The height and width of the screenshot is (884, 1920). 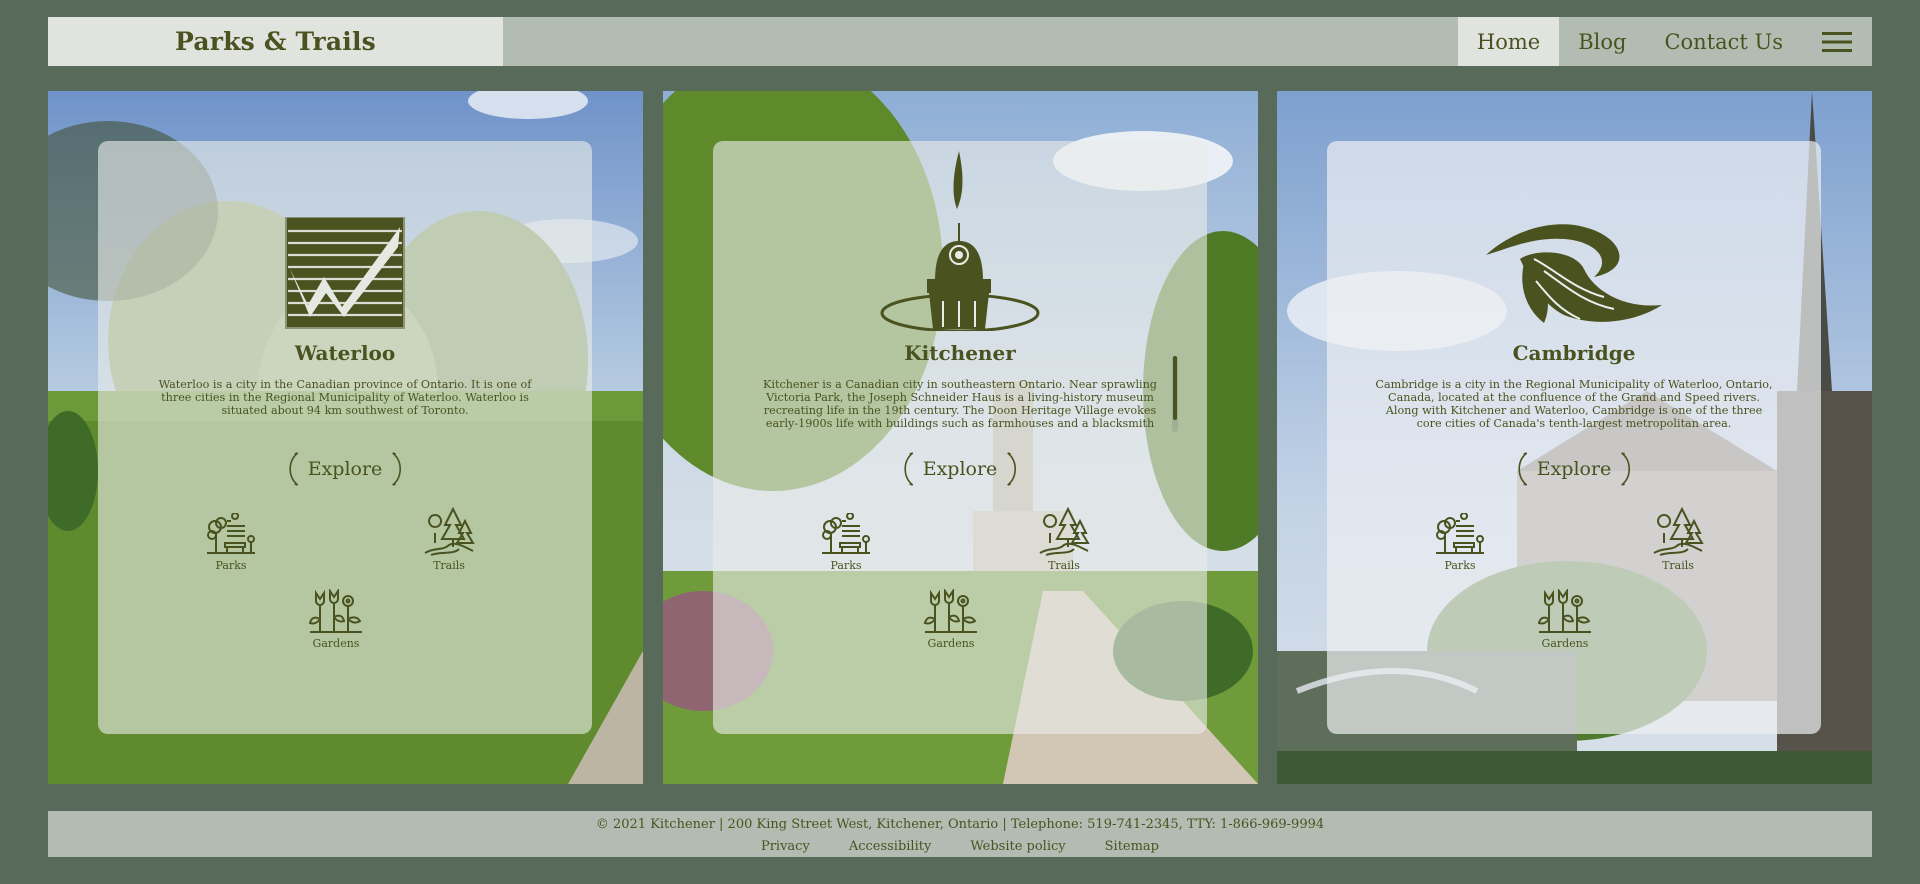 What do you see at coordinates (1602, 41) in the screenshot?
I see `nav-blog: Blog` at bounding box center [1602, 41].